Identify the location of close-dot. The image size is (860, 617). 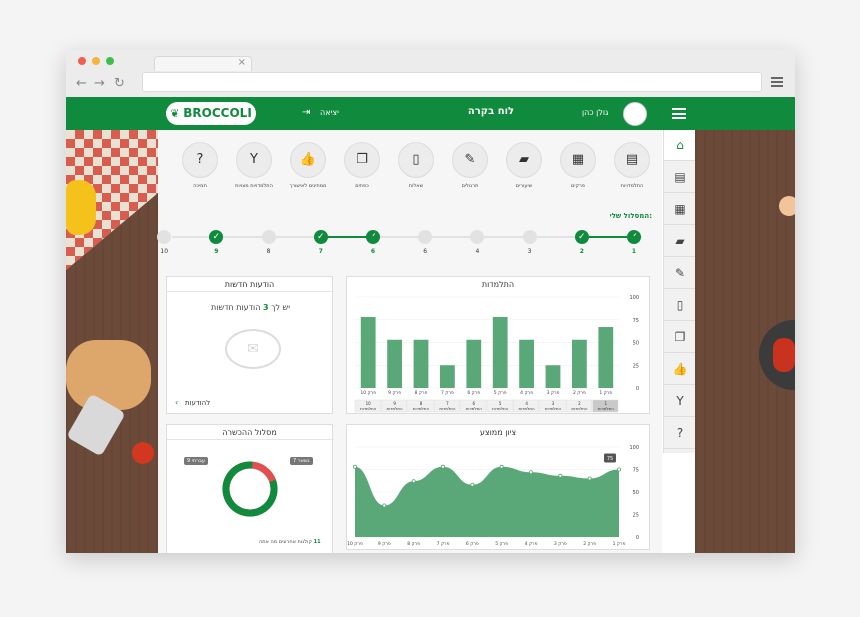
(82, 61).